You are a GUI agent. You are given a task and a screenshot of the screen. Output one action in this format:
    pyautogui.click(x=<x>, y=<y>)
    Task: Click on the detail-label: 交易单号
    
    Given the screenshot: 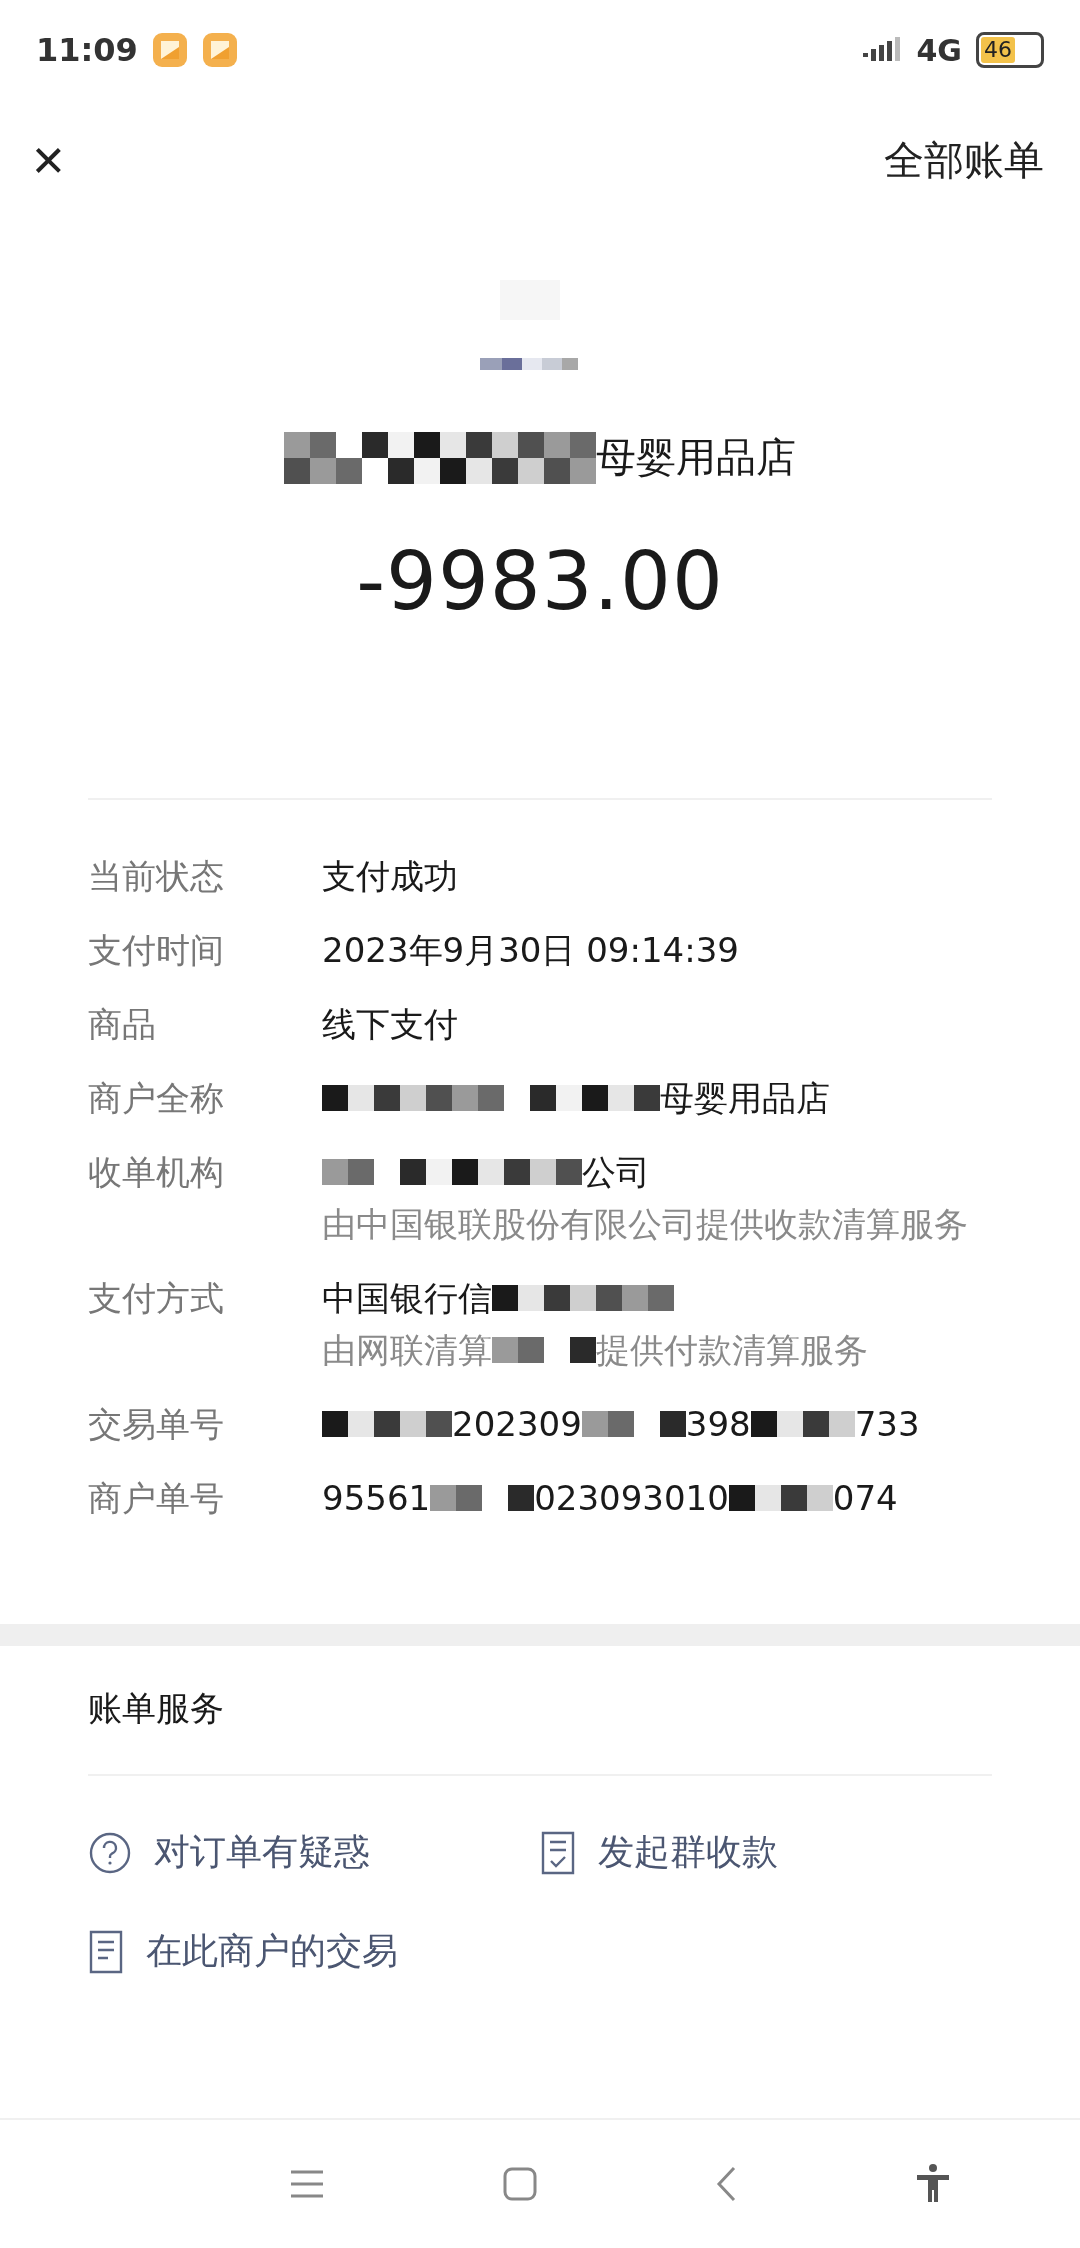 What is the action you would take?
    pyautogui.click(x=156, y=1424)
    